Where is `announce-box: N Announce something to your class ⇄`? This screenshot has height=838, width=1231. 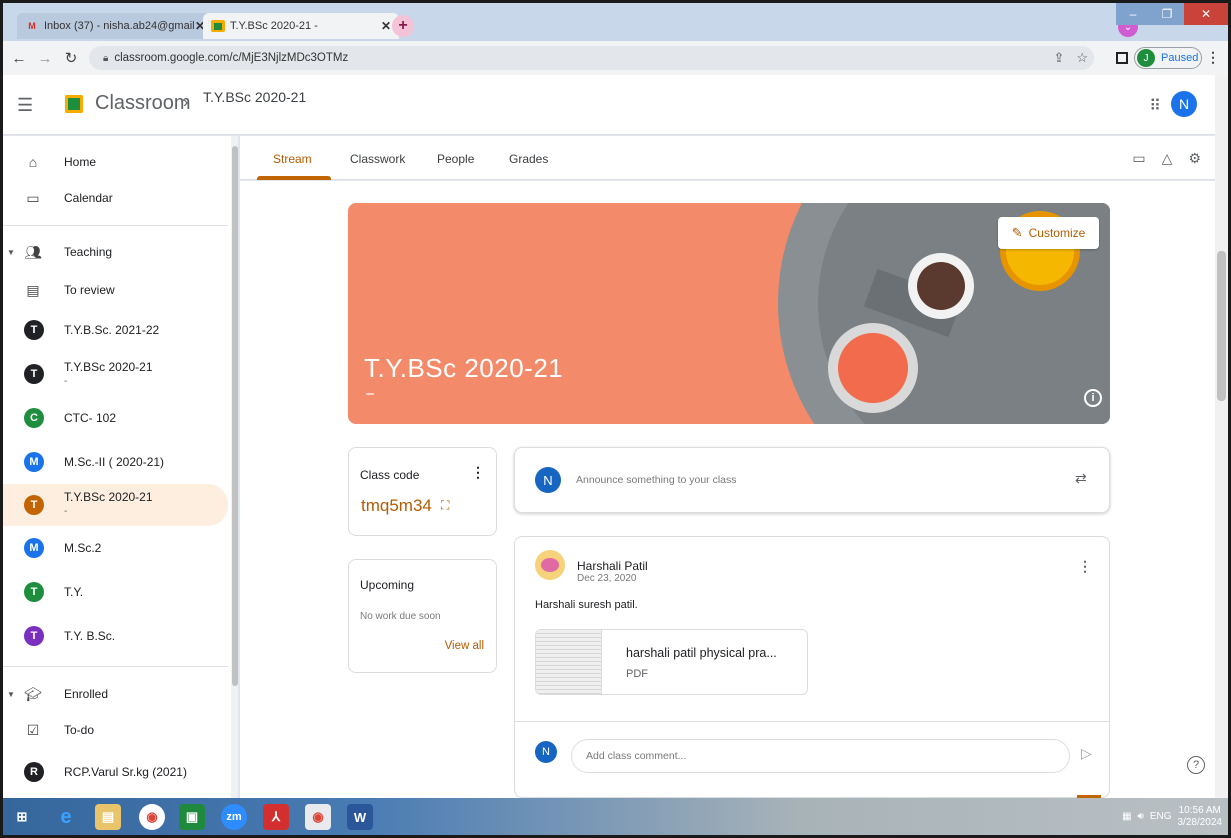
announce-box: N Announce something to your class ⇄ is located at coordinates (812, 480).